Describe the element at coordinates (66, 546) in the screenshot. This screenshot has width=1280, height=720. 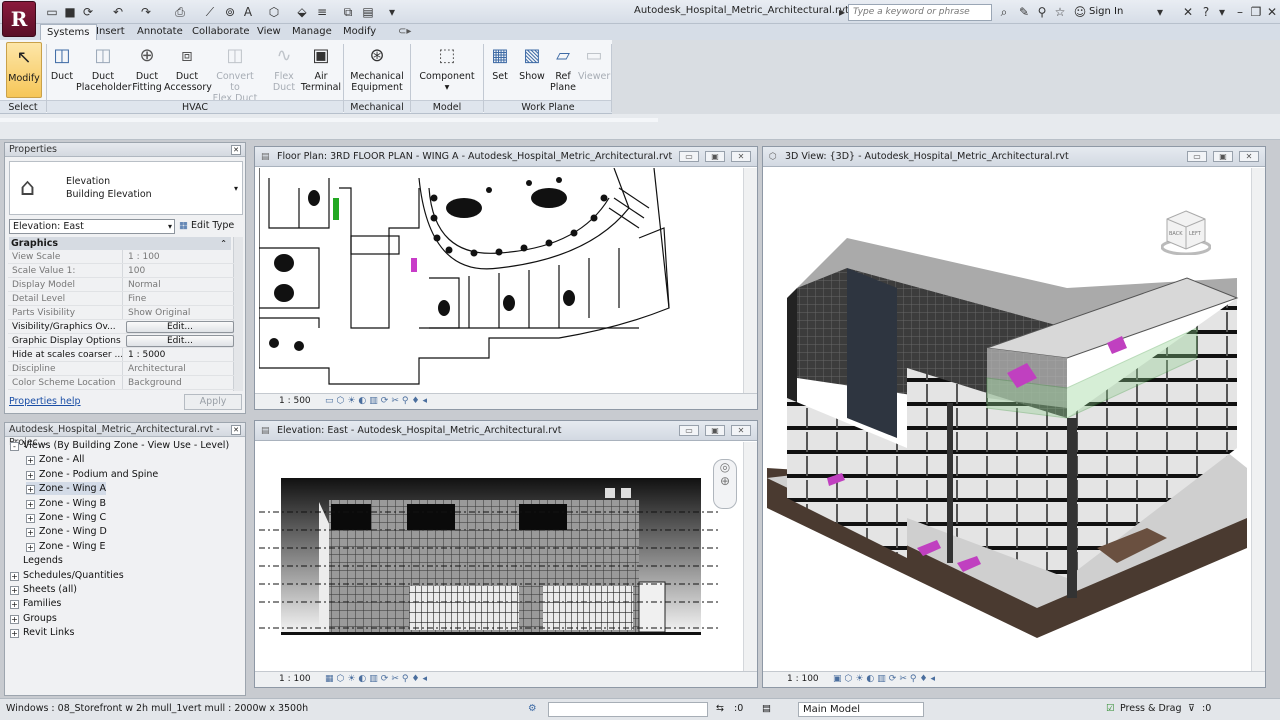
I see `browser-item: + Zone - Wing E` at that location.